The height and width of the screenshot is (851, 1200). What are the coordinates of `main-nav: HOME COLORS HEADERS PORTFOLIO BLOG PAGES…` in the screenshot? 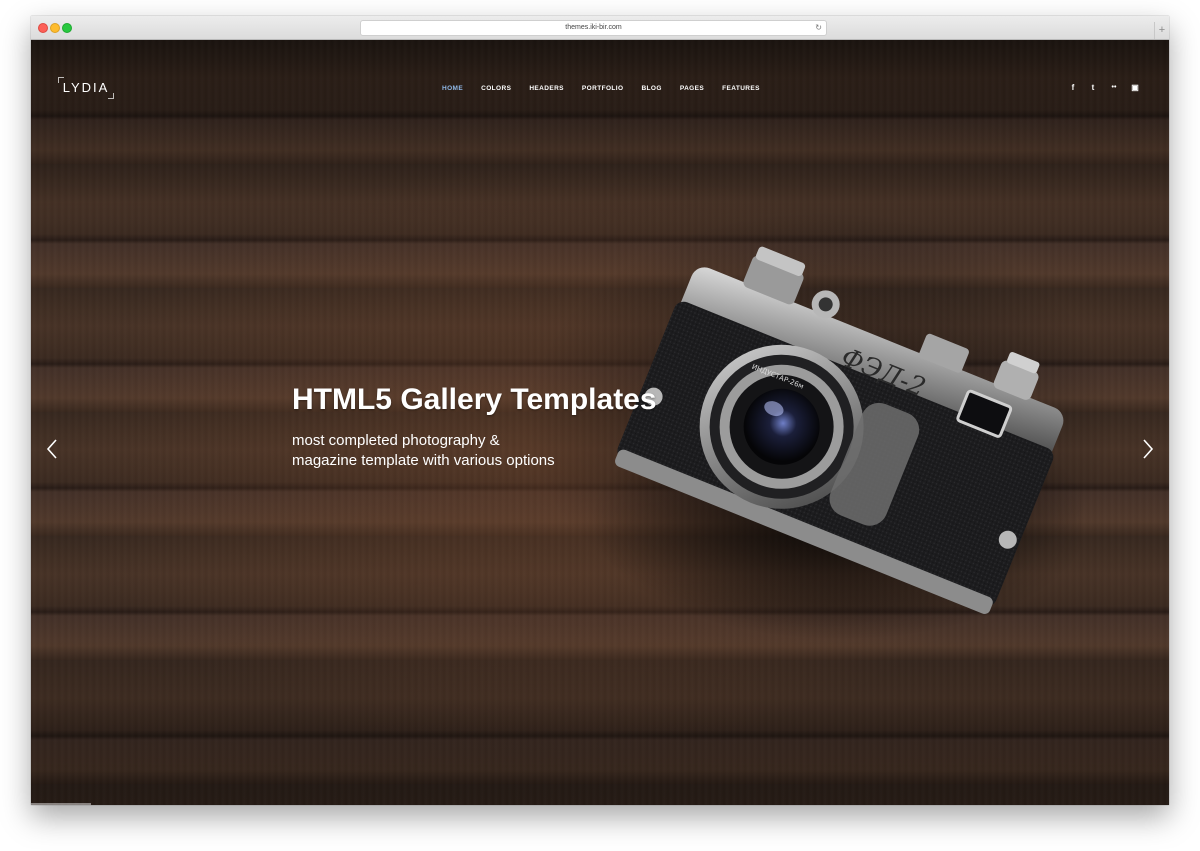 It's located at (601, 89).